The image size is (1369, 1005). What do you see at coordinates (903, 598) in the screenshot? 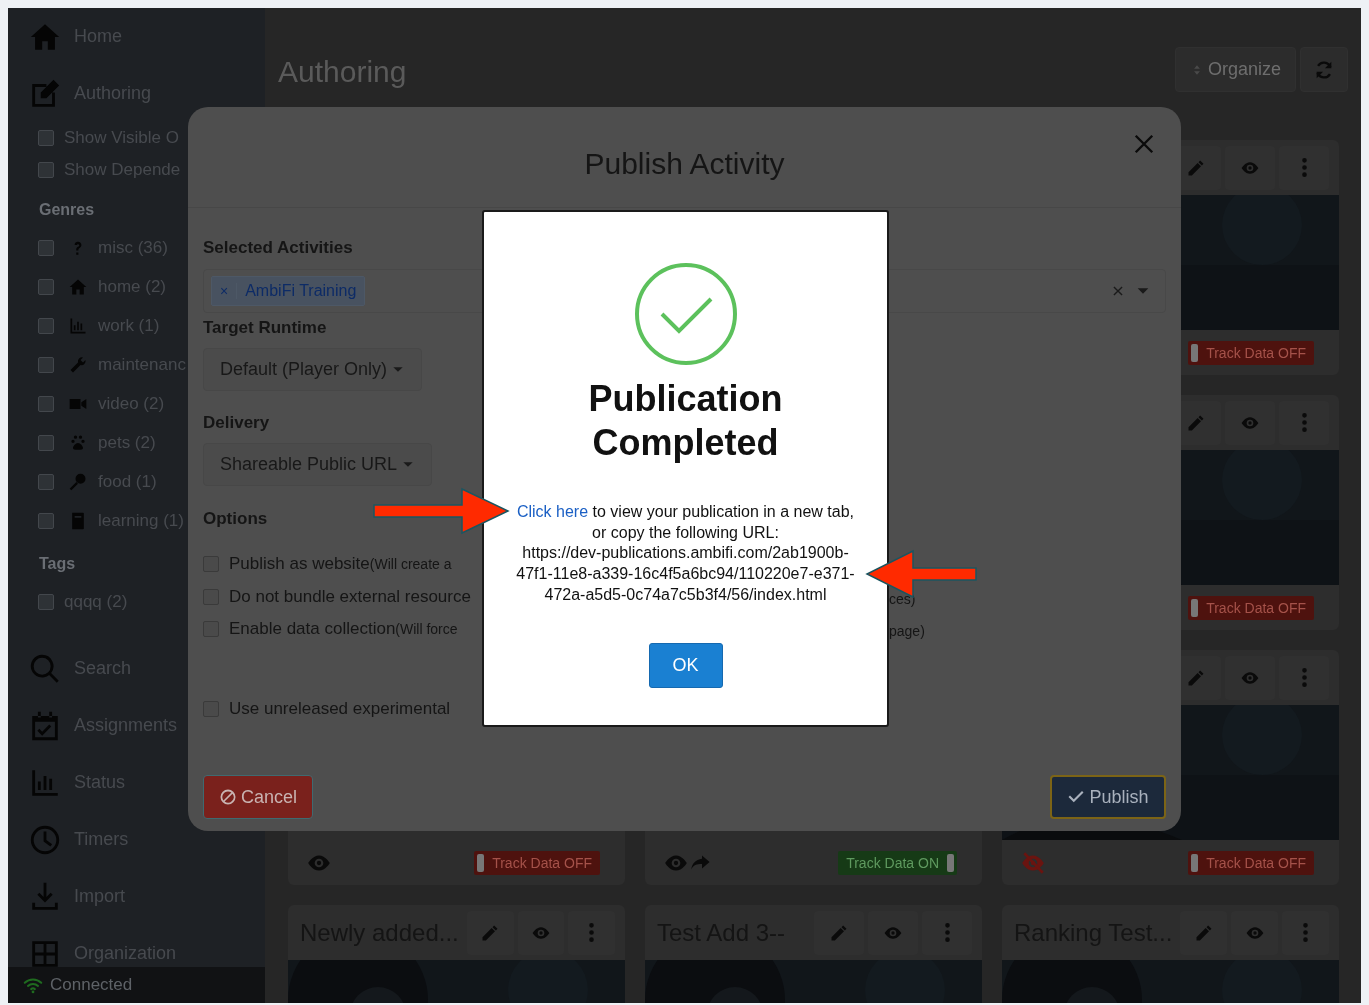
I see `option-label-end: ces)` at bounding box center [903, 598].